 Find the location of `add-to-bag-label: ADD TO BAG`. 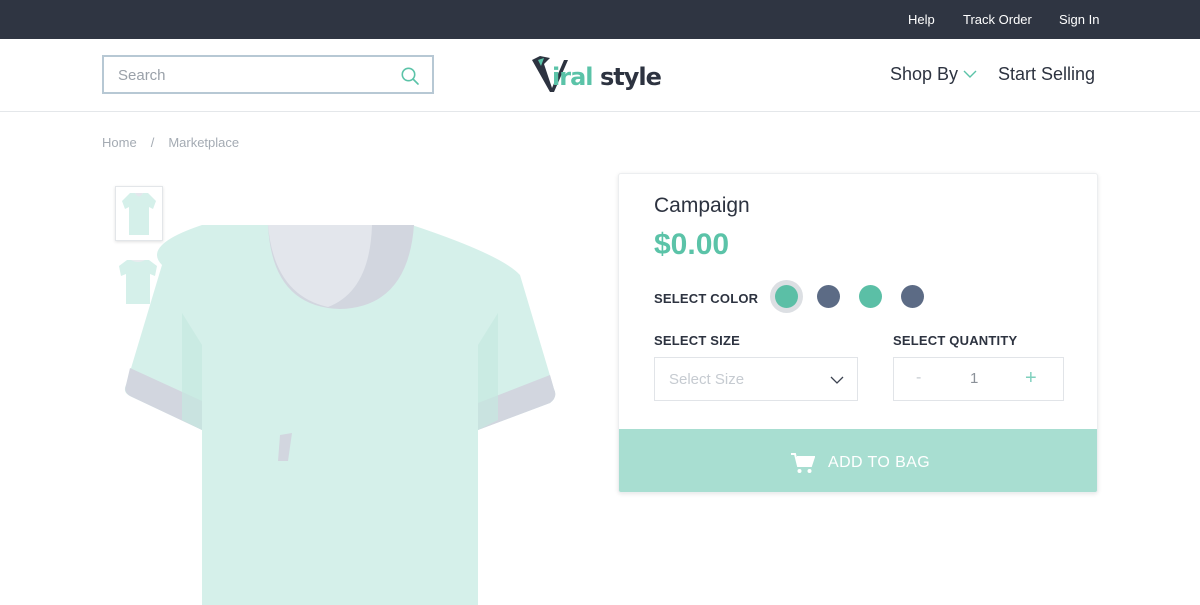

add-to-bag-label: ADD TO BAG is located at coordinates (879, 462).